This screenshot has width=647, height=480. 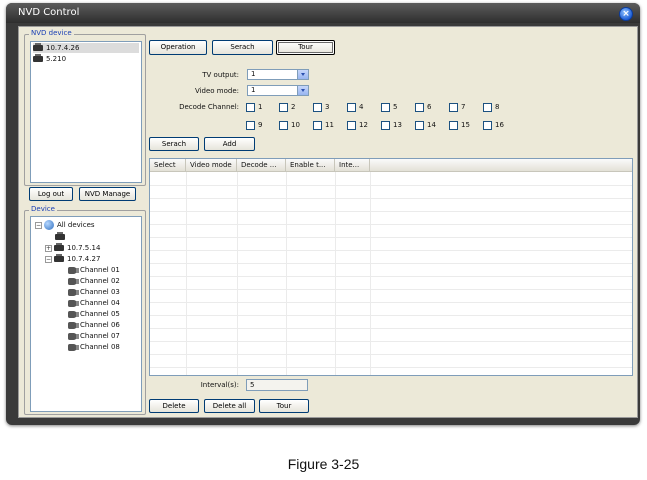 I want to click on delete-all-button: Delete all, so click(x=229, y=406).